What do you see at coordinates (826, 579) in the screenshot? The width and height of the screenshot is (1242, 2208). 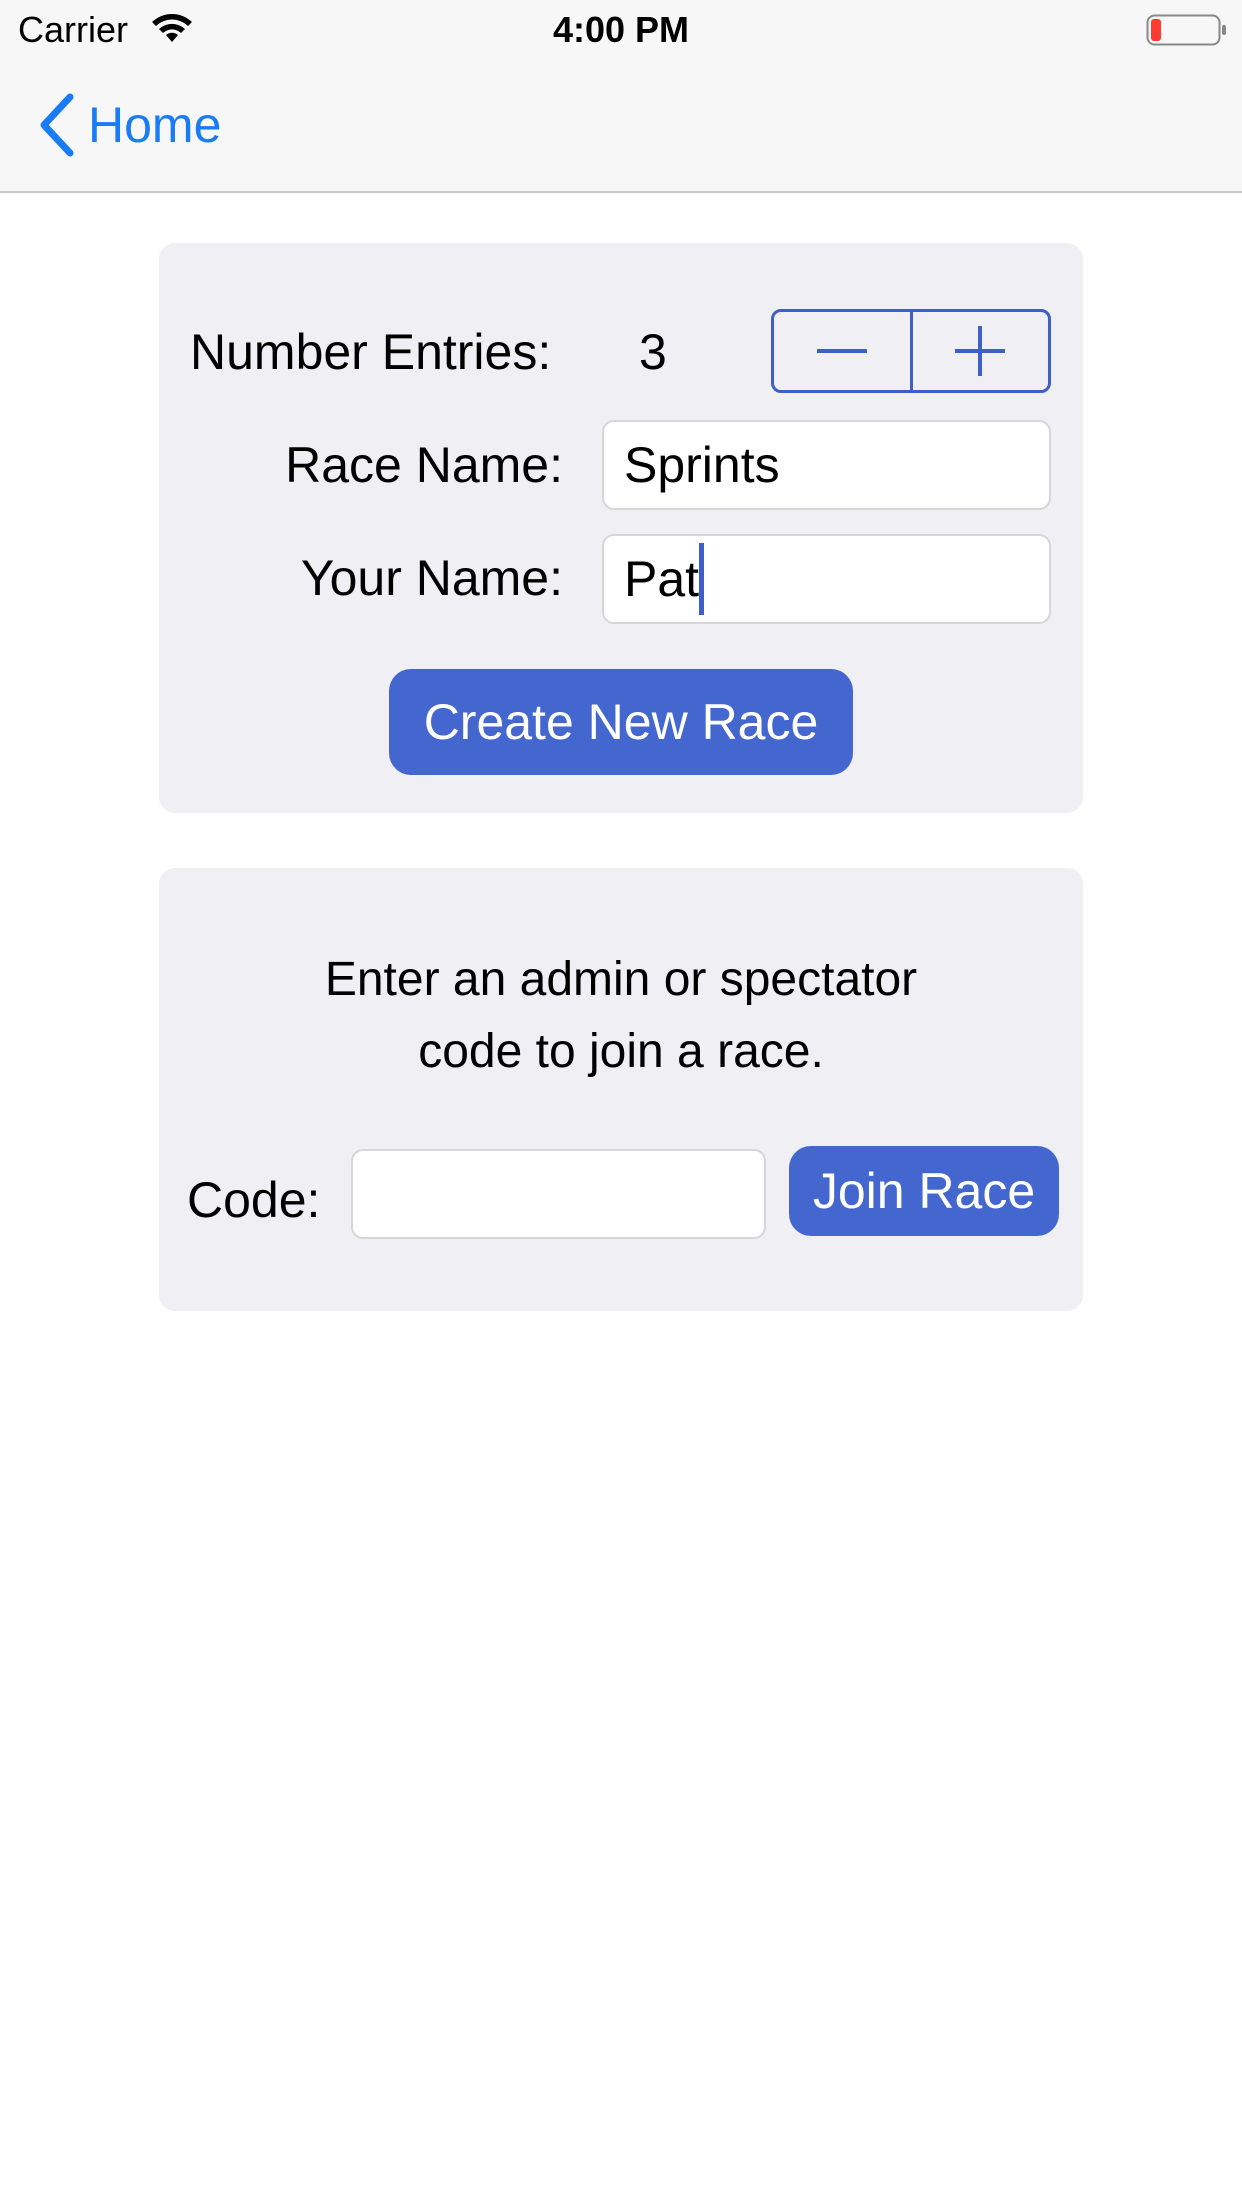 I see `your-name-field: Pat` at bounding box center [826, 579].